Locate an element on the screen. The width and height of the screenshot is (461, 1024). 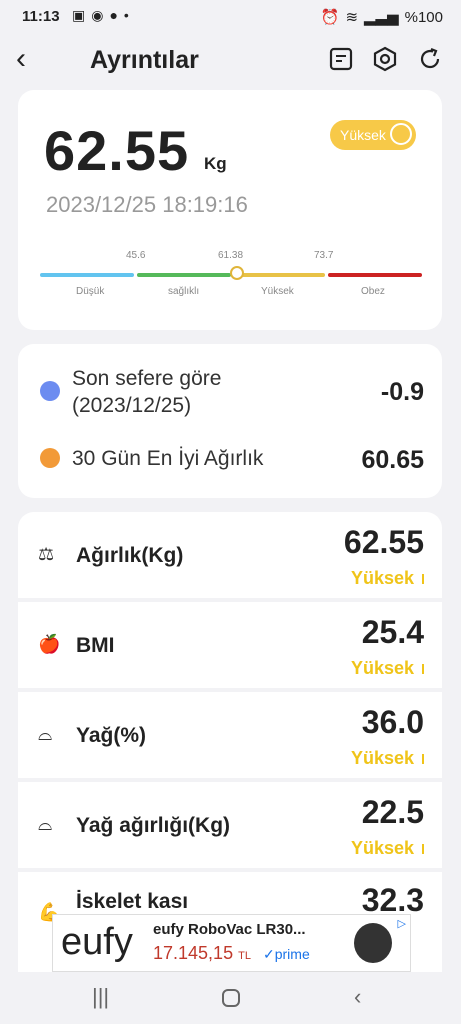
notification-icons: ▣ ◉ ● • is located at coordinates (100, 15).